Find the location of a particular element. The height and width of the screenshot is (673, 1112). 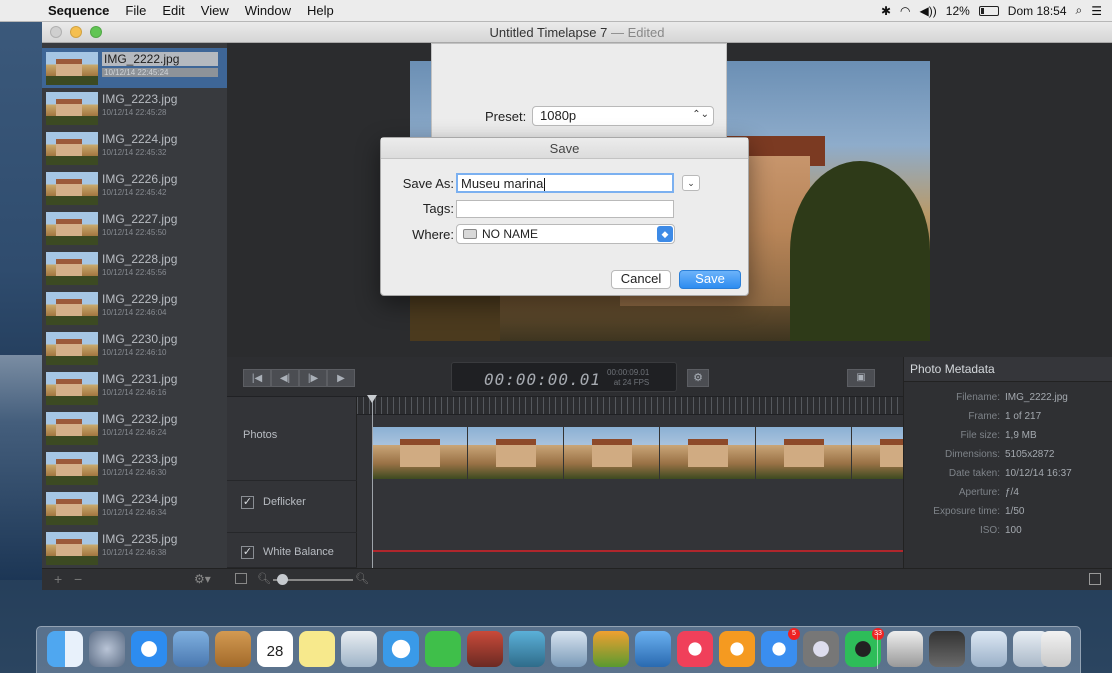

itunes-icon is located at coordinates (695, 649).